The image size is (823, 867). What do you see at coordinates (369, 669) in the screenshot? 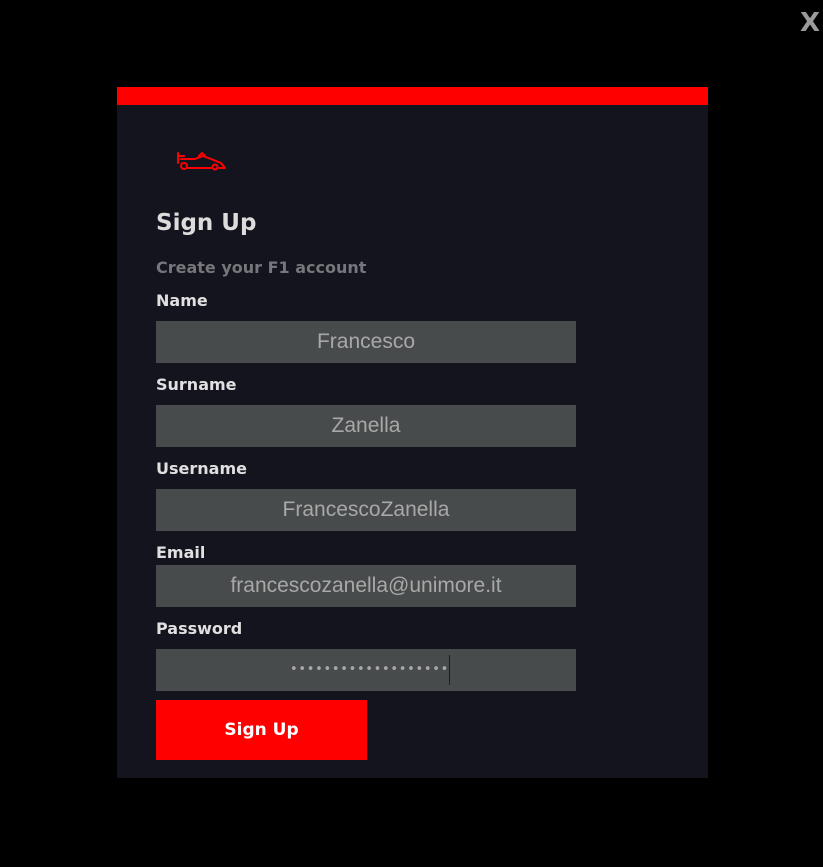
I see `password-masked-value: •••••••••••••••••••` at bounding box center [369, 669].